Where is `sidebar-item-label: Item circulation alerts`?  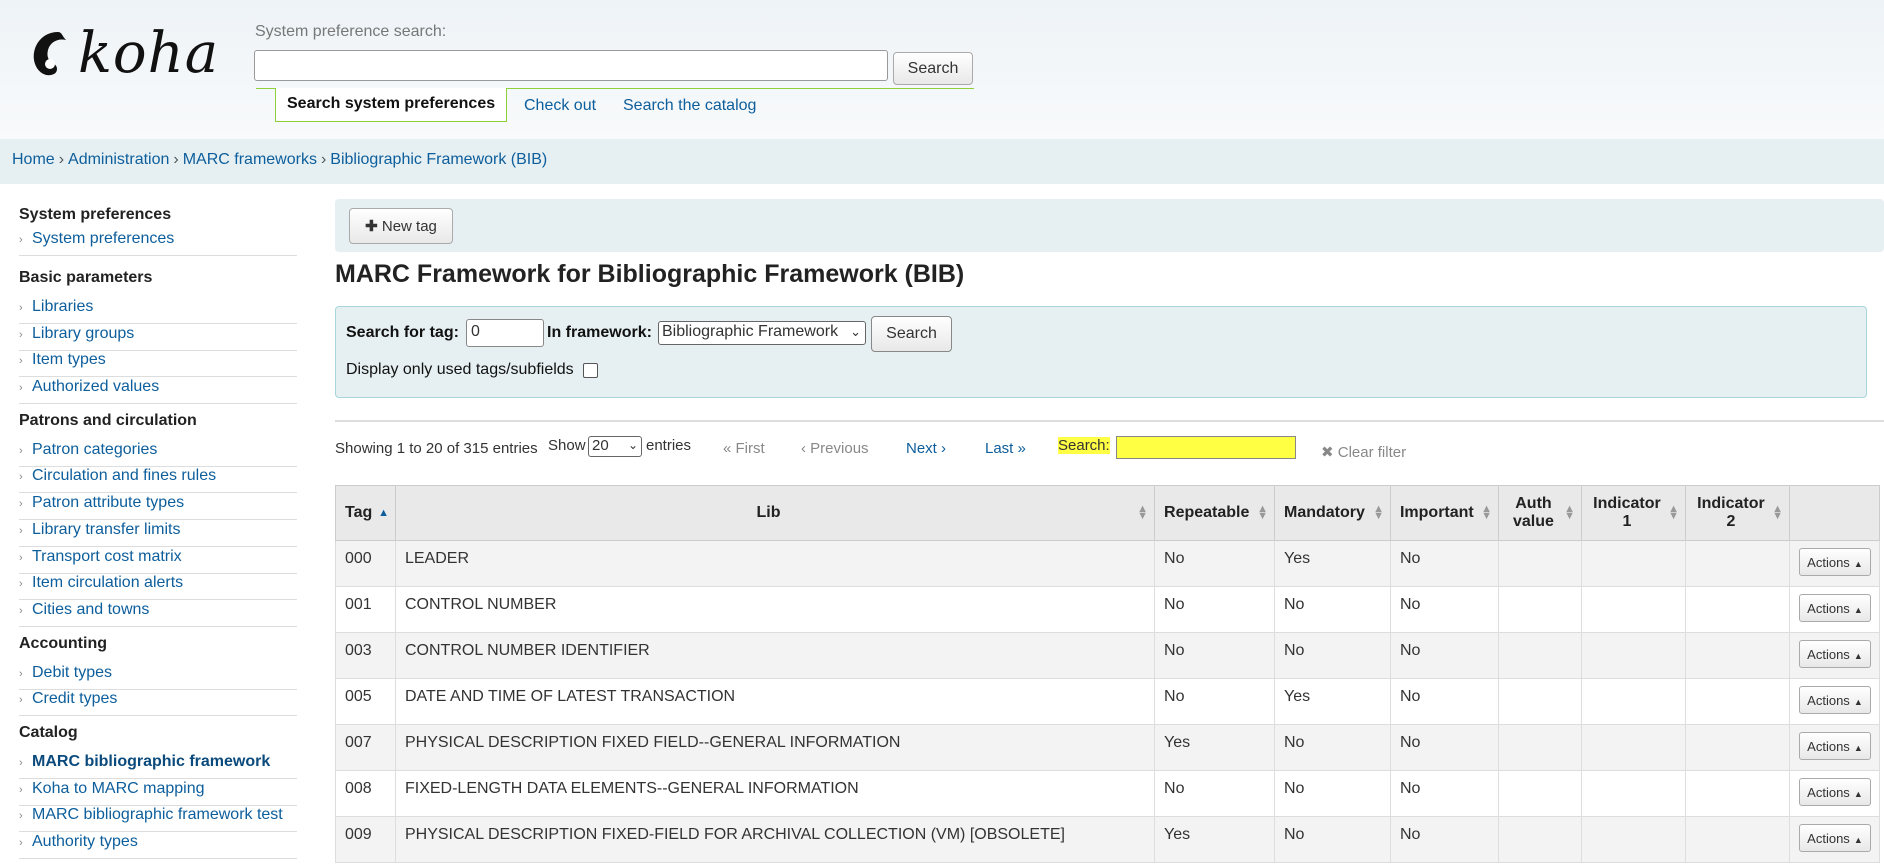 sidebar-item-label: Item circulation alerts is located at coordinates (107, 582).